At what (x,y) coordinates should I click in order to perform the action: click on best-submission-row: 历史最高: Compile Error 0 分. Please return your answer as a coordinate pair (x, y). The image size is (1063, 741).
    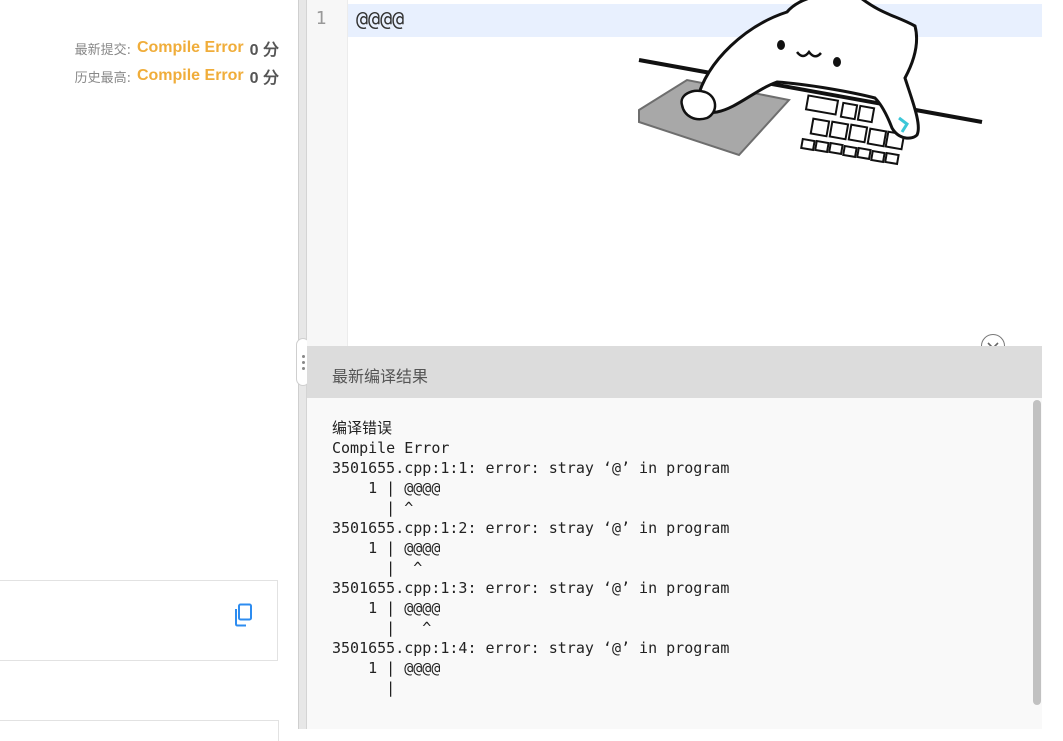
    Looking at the image, I should click on (139, 76).